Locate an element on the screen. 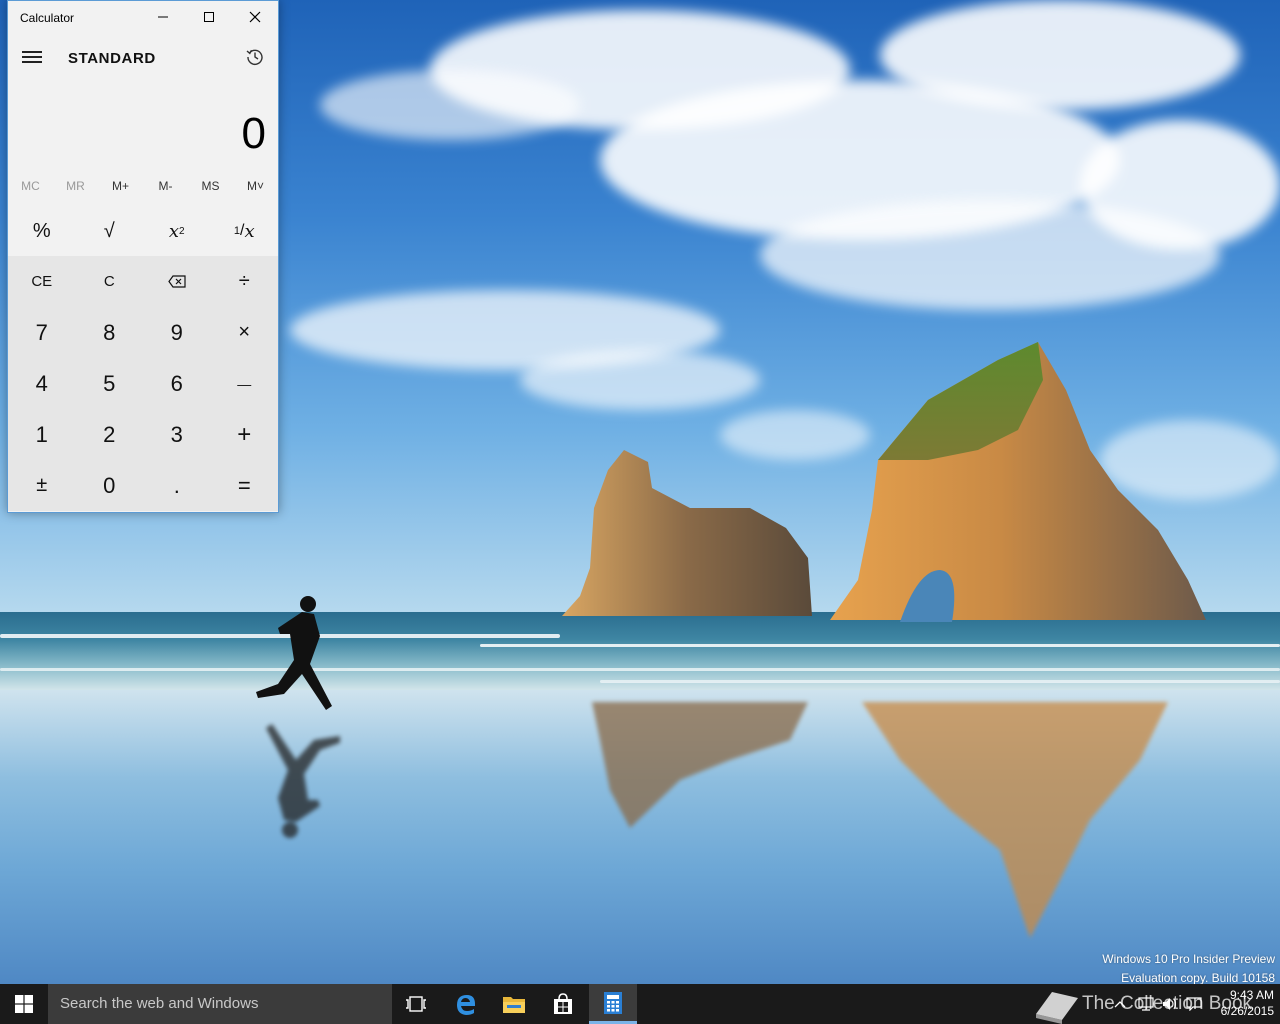 The height and width of the screenshot is (1024, 1280). mode-title: STANDARD is located at coordinates (112, 58).